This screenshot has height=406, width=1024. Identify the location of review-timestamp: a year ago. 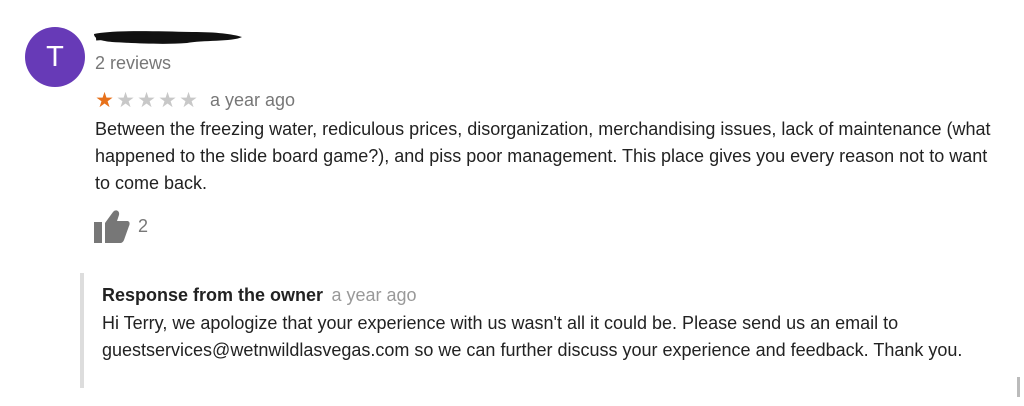
(253, 100).